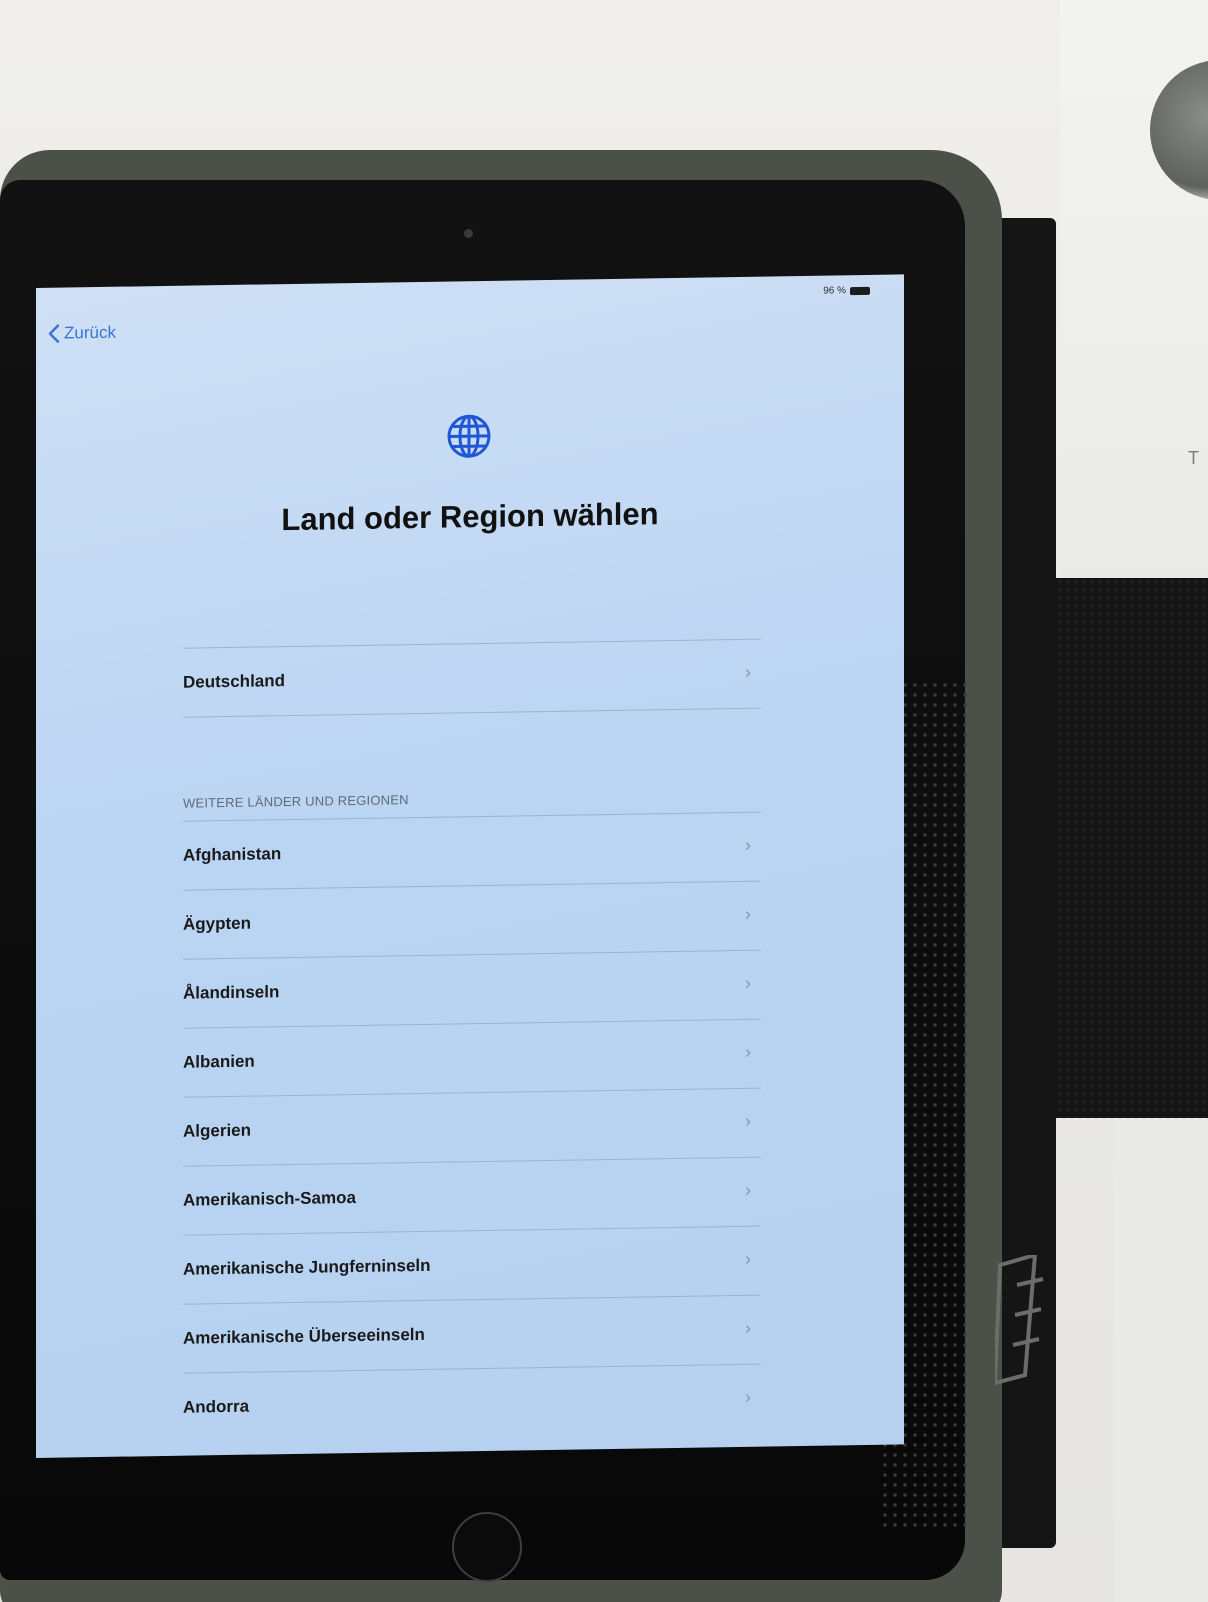 This screenshot has width=1208, height=1602. I want to click on back-label: Zurück, so click(90, 332).